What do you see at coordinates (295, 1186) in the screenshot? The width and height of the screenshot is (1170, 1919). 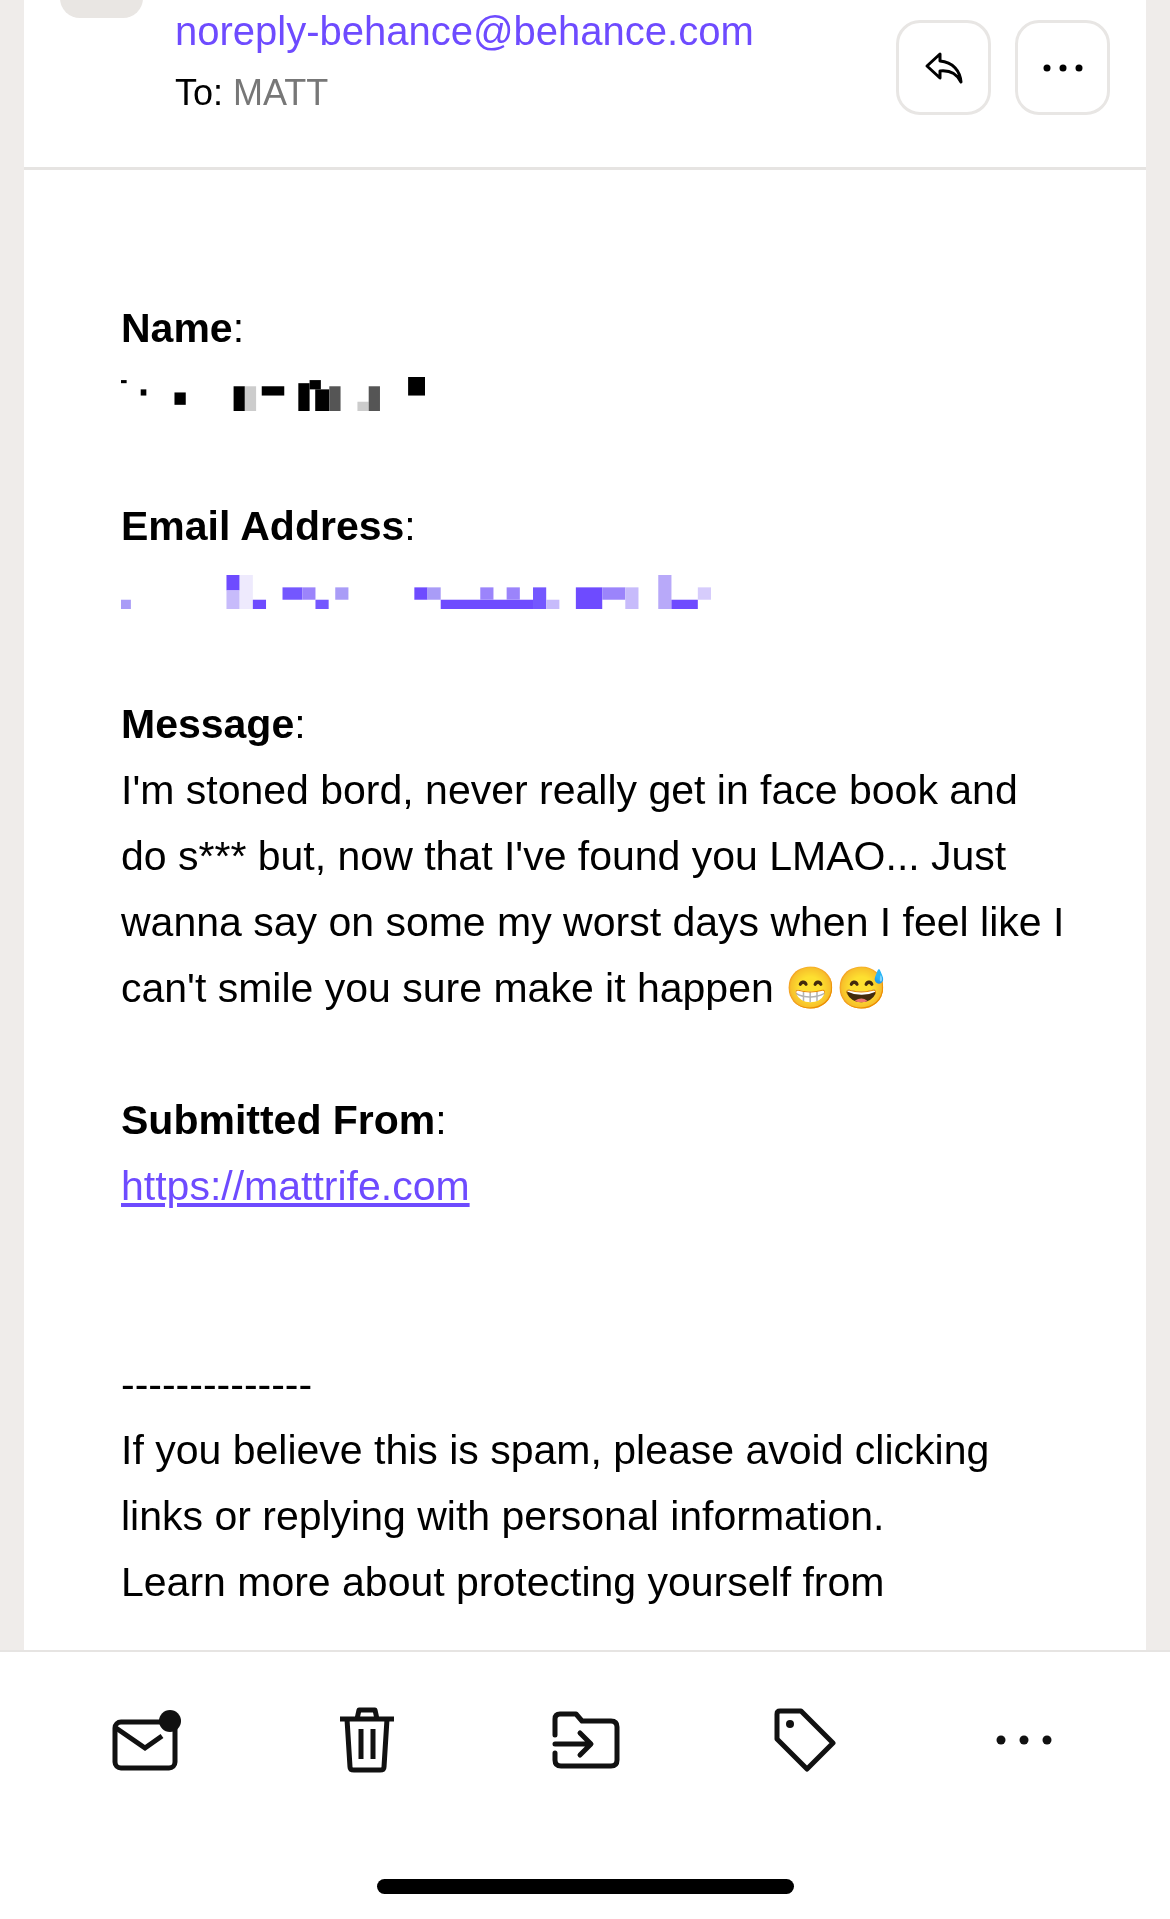 I see `website-link: https://mattrife.com` at bounding box center [295, 1186].